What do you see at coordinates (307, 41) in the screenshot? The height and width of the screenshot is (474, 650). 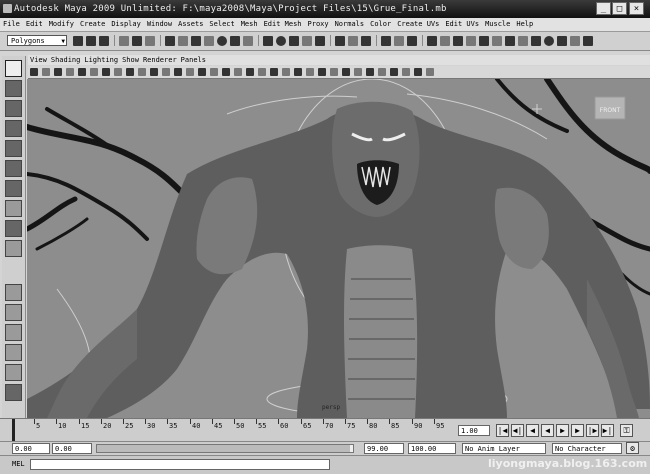 I see `snap-view-plane-icon` at bounding box center [307, 41].